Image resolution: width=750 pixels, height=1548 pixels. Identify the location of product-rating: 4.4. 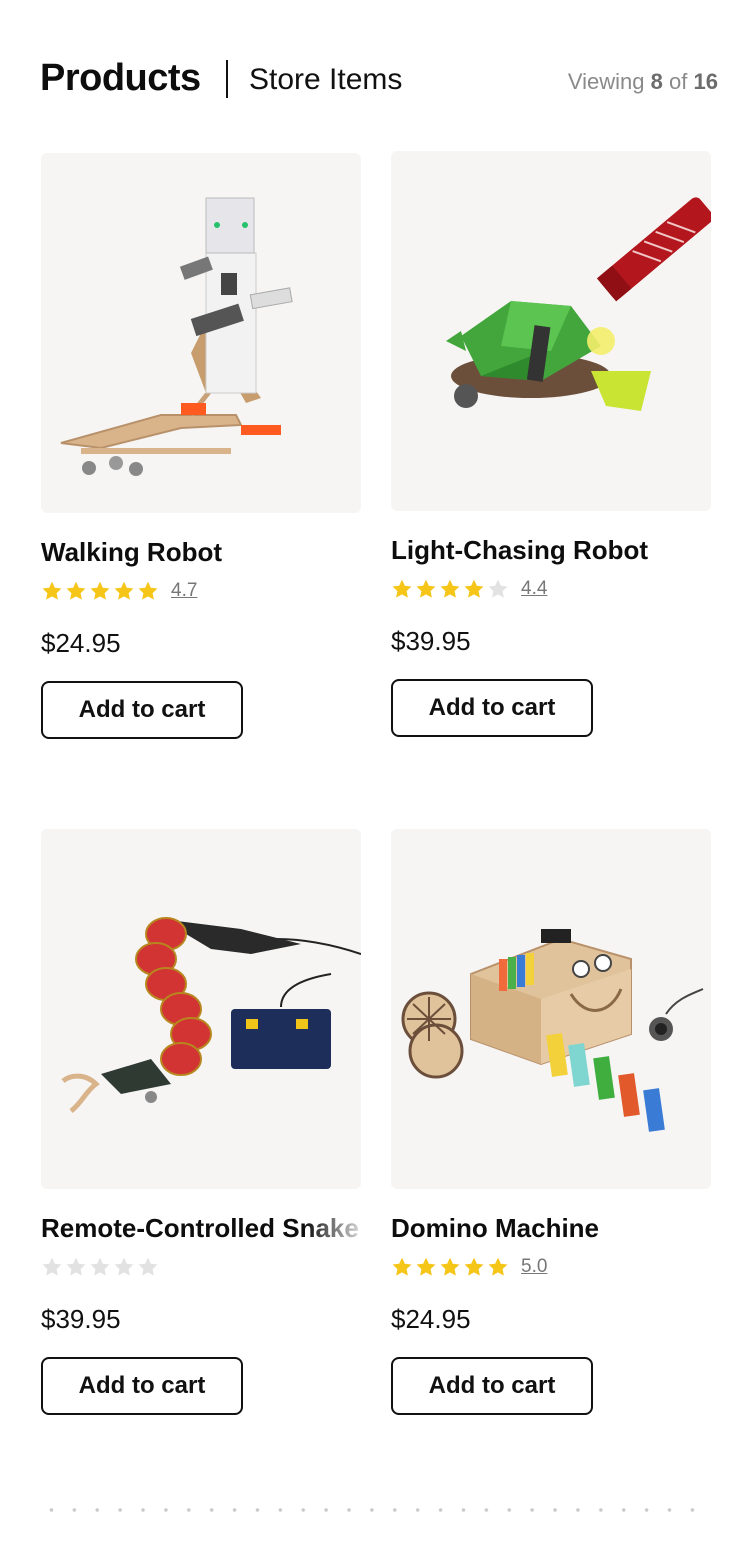
(469, 589).